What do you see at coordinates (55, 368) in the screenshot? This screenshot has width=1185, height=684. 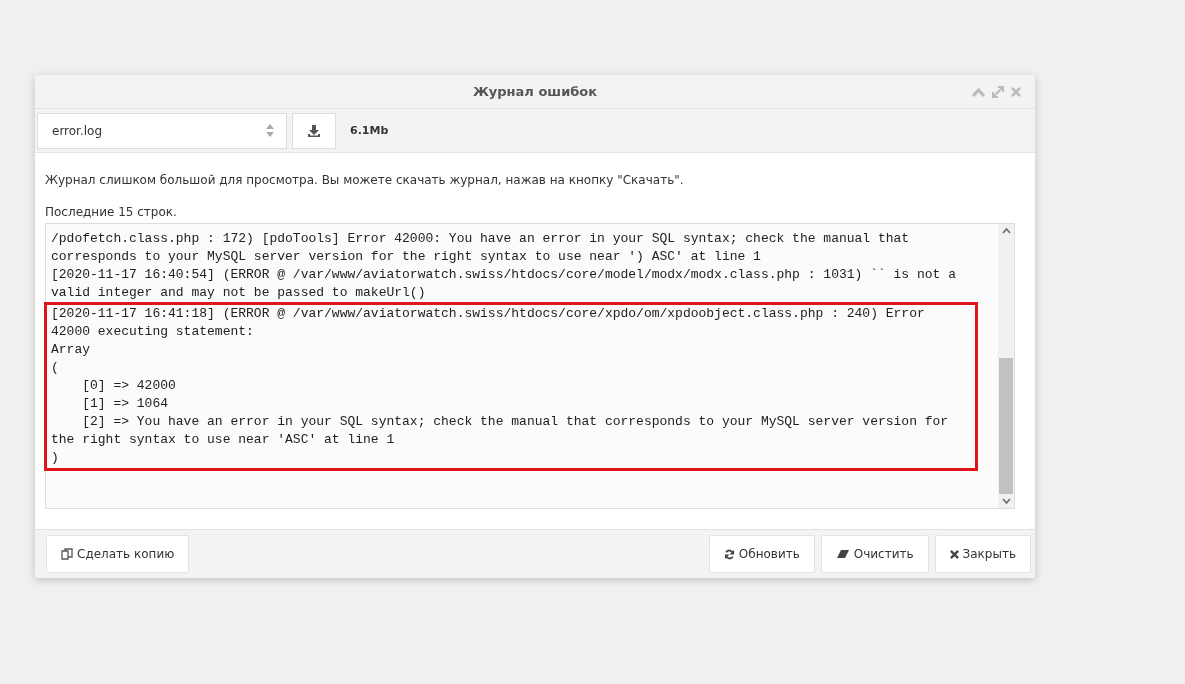 I see `log-line: (` at bounding box center [55, 368].